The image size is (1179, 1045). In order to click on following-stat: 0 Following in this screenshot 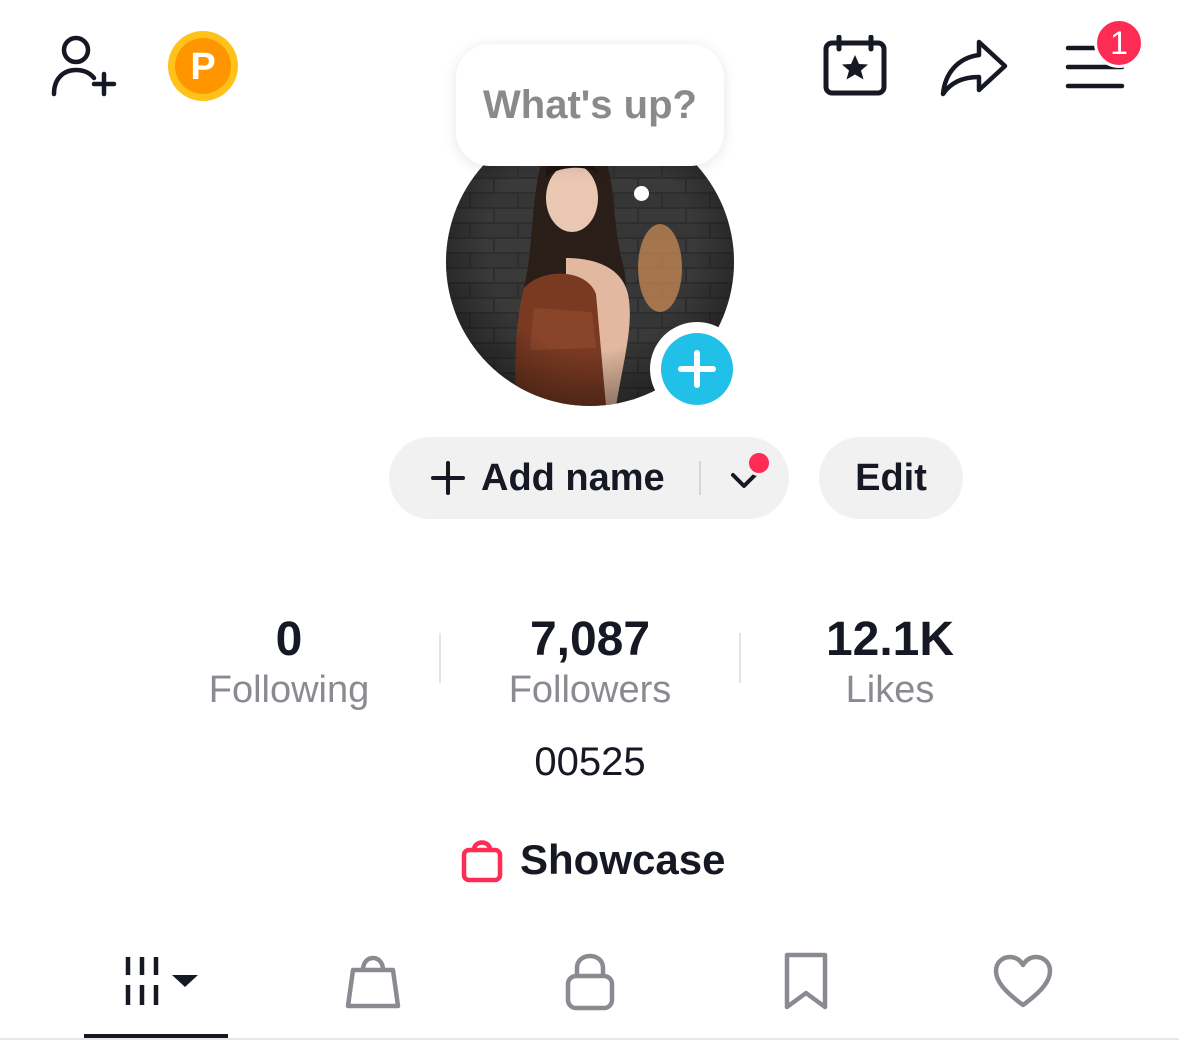, I will do `click(289, 662)`.